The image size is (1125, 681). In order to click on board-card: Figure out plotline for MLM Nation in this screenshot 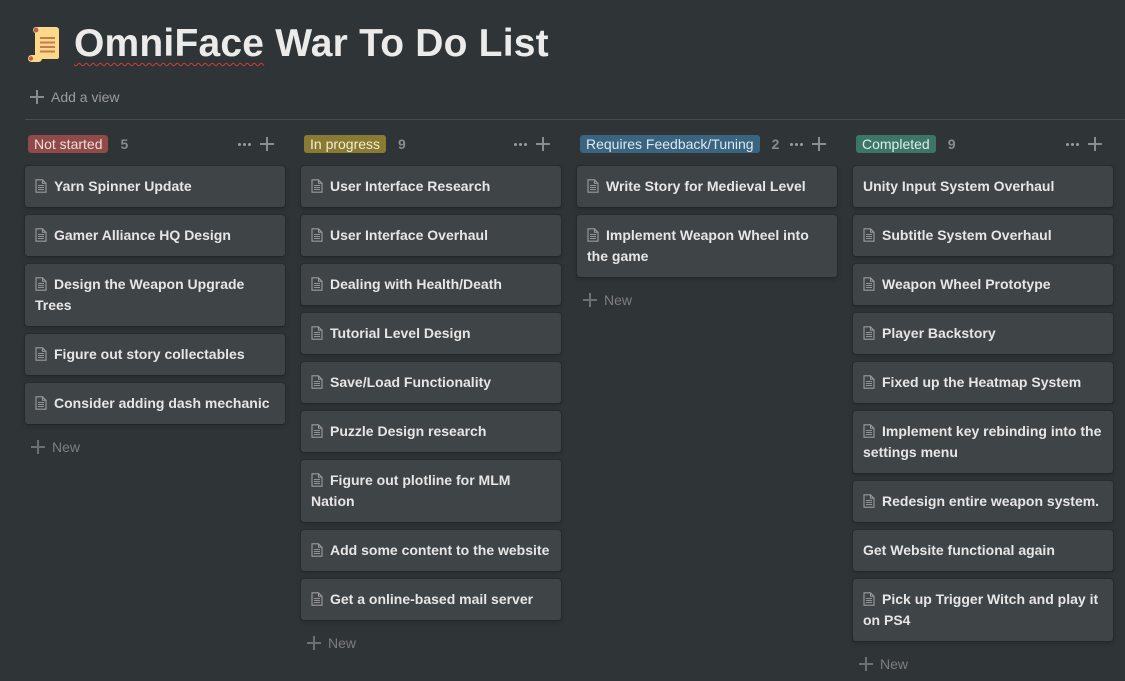, I will do `click(431, 491)`.